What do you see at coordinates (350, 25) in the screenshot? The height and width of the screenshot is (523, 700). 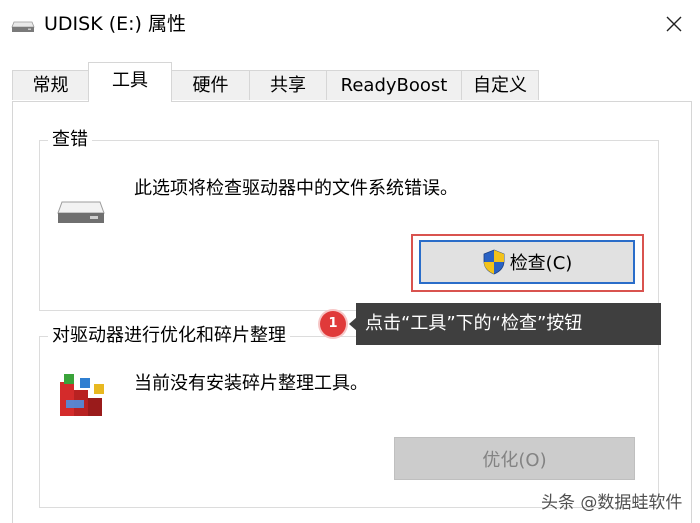 I see `title-bar: UDISK (E:) 属性` at bounding box center [350, 25].